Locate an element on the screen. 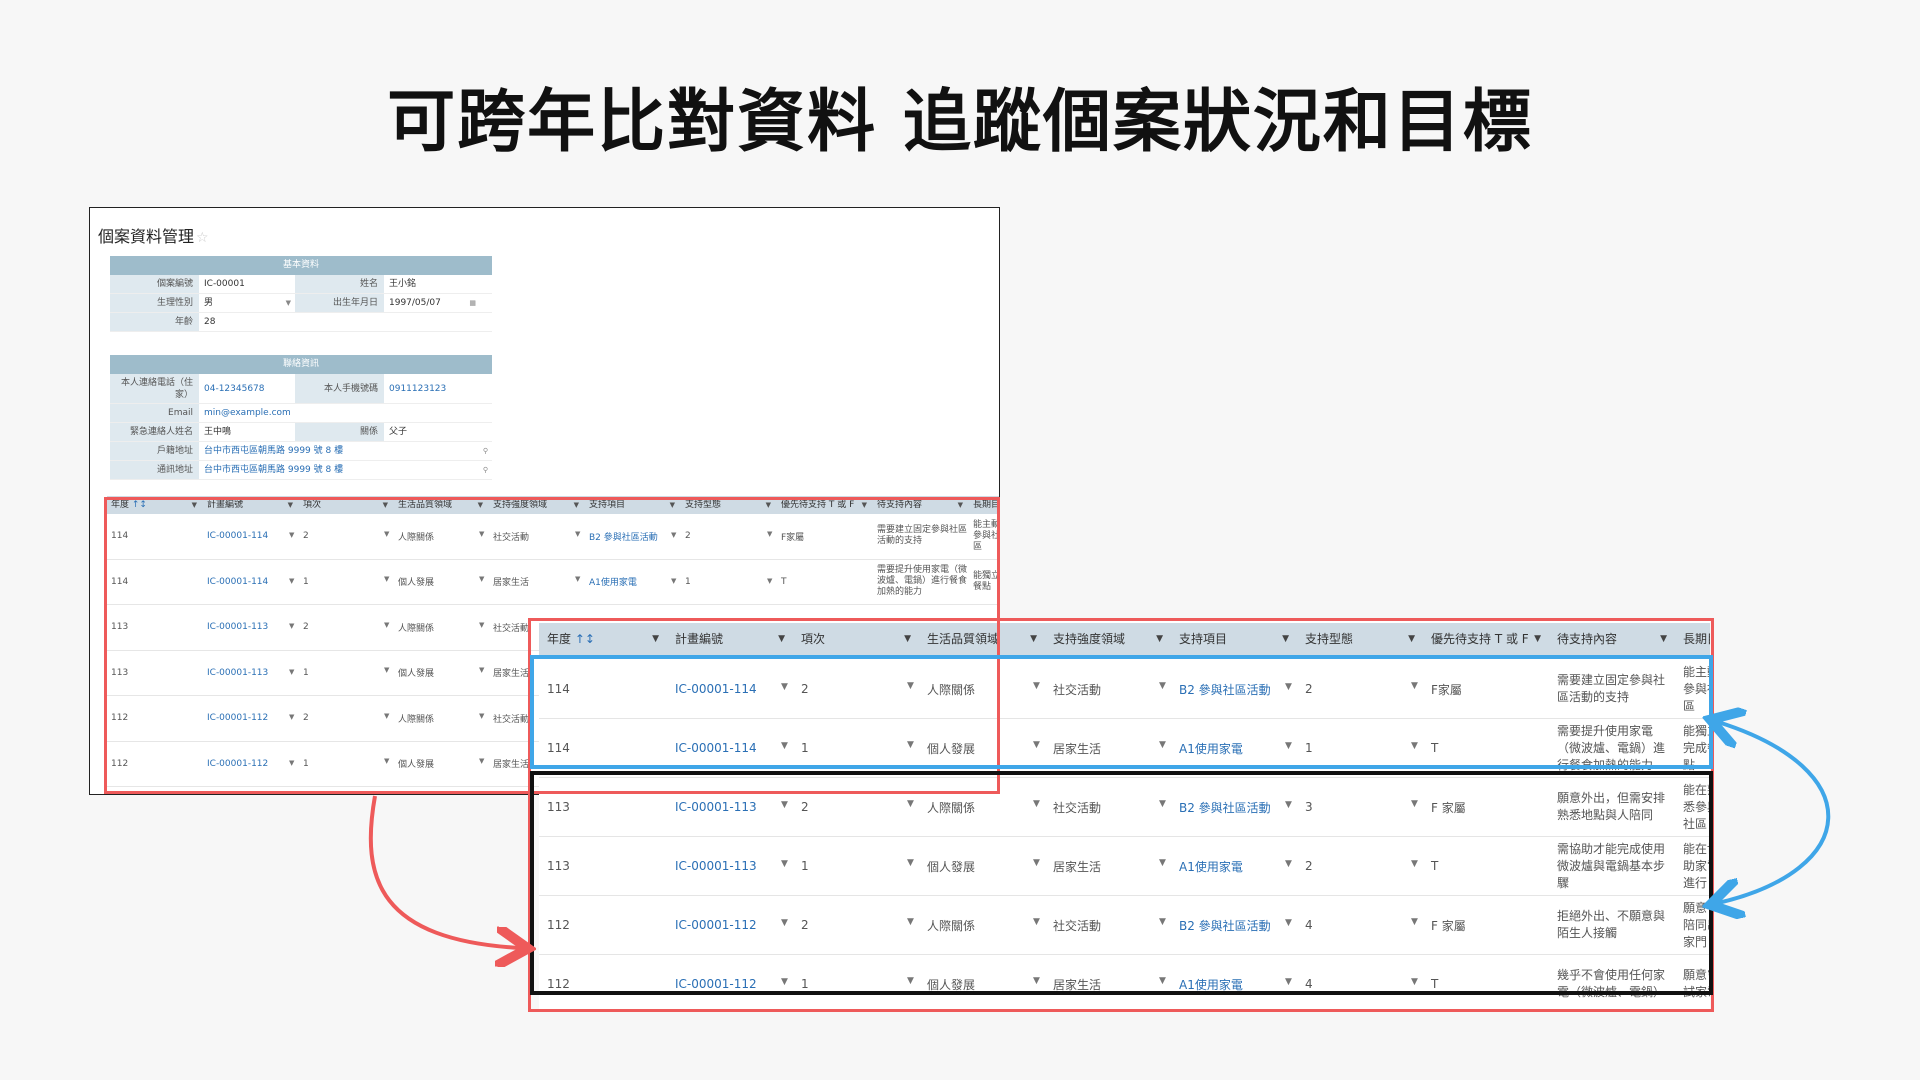  case-no-field: IC-00001 is located at coordinates (247, 284).